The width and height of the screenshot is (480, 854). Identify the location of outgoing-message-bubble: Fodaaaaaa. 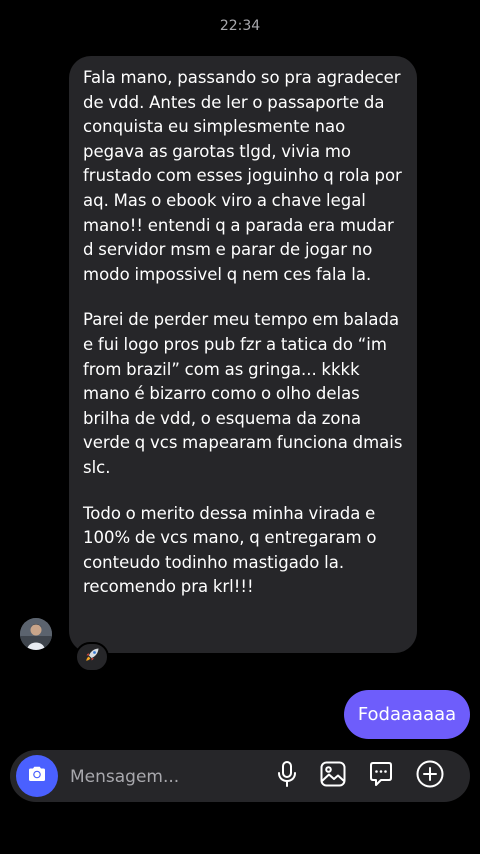
(407, 714).